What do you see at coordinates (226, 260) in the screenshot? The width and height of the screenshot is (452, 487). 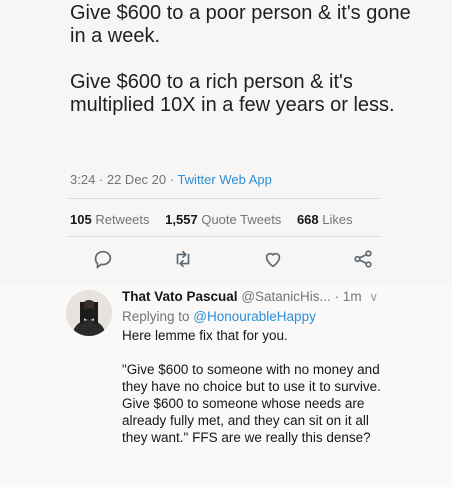 I see `action-bar` at bounding box center [226, 260].